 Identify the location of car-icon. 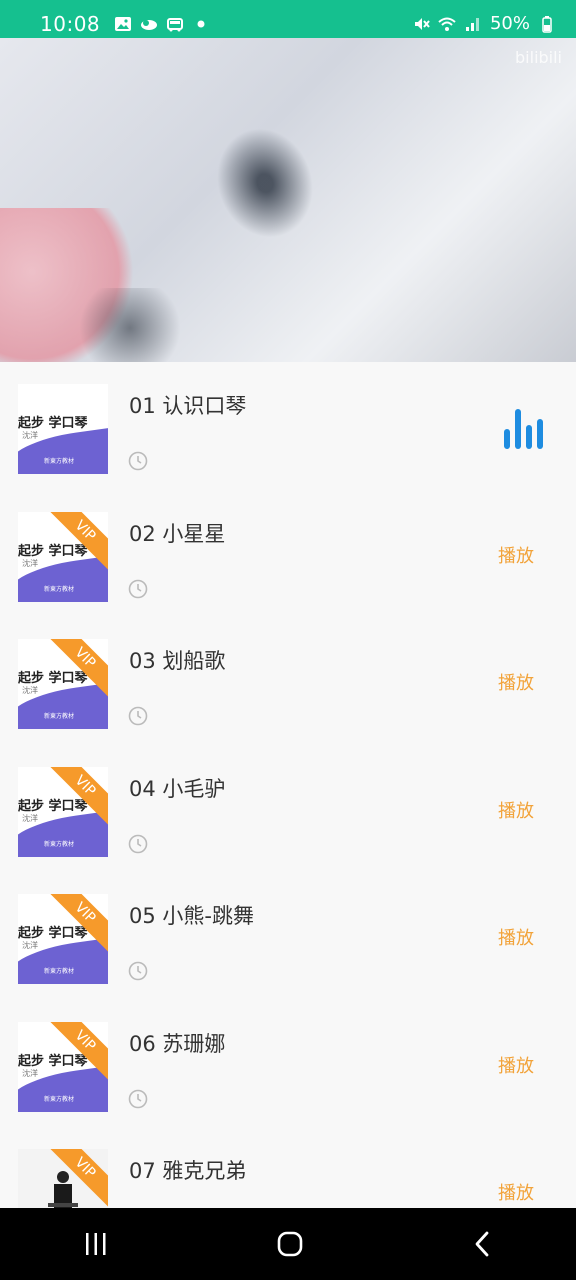
(175, 24).